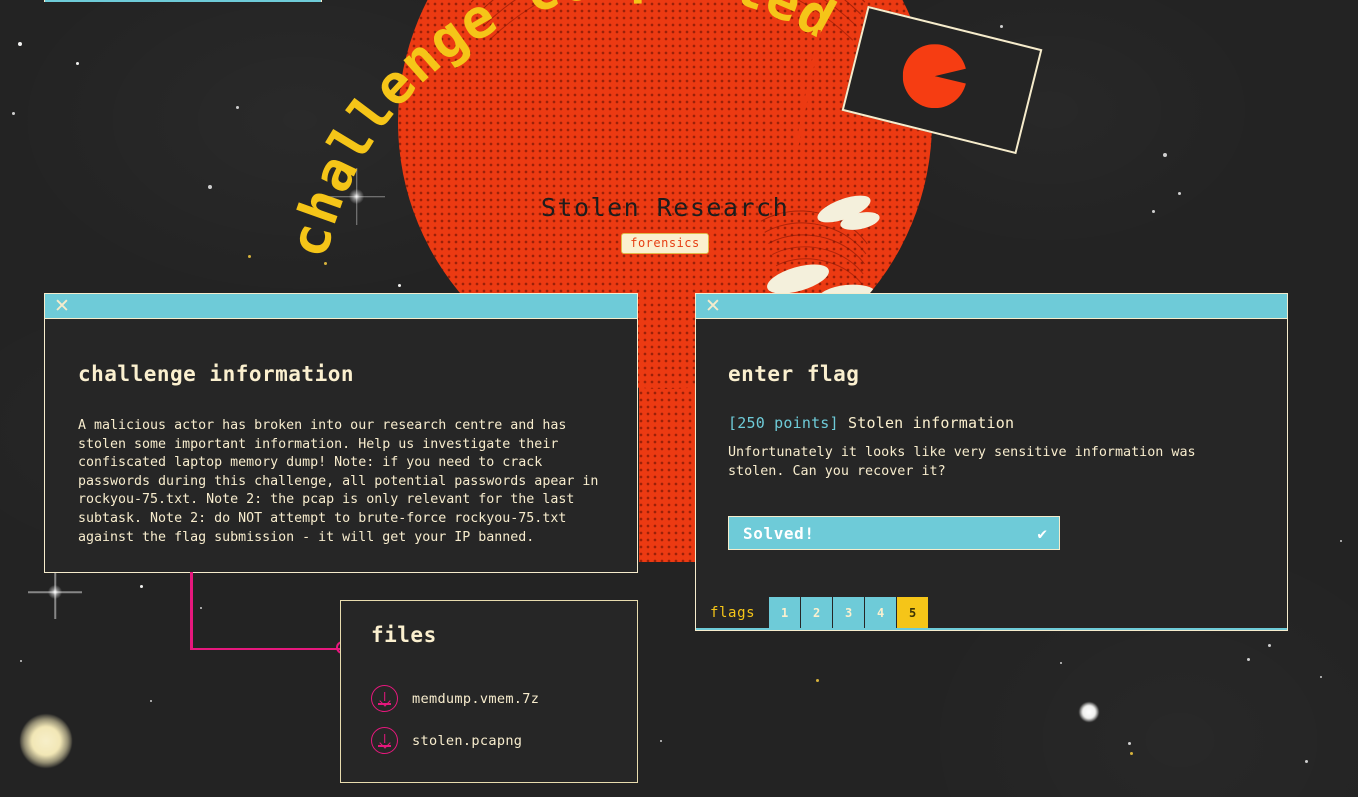 Image resolution: width=1358 pixels, height=797 pixels. Describe the element at coordinates (779, 533) in the screenshot. I see `solved-label: Solved!` at that location.